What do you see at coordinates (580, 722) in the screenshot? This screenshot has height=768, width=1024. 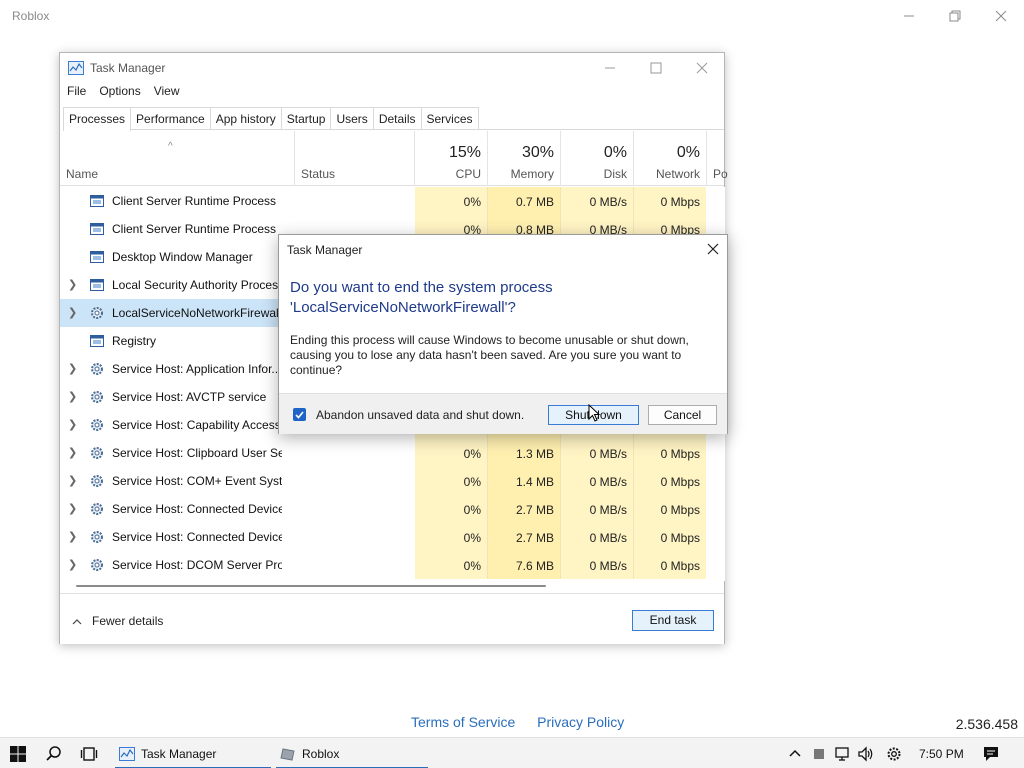 I see `privacy-policy-link: Privacy Policy` at bounding box center [580, 722].